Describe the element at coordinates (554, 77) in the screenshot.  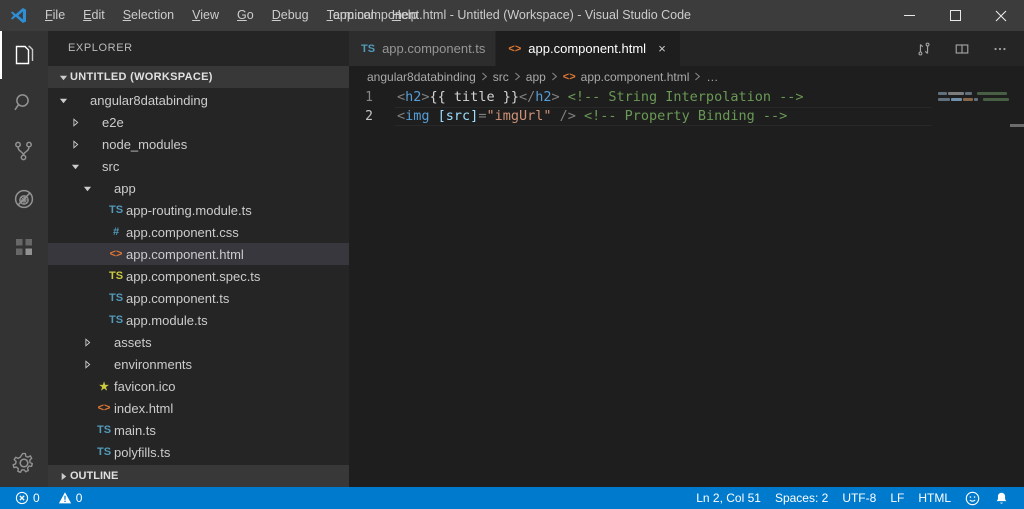
I see `breadcrumb-separator-icon` at that location.